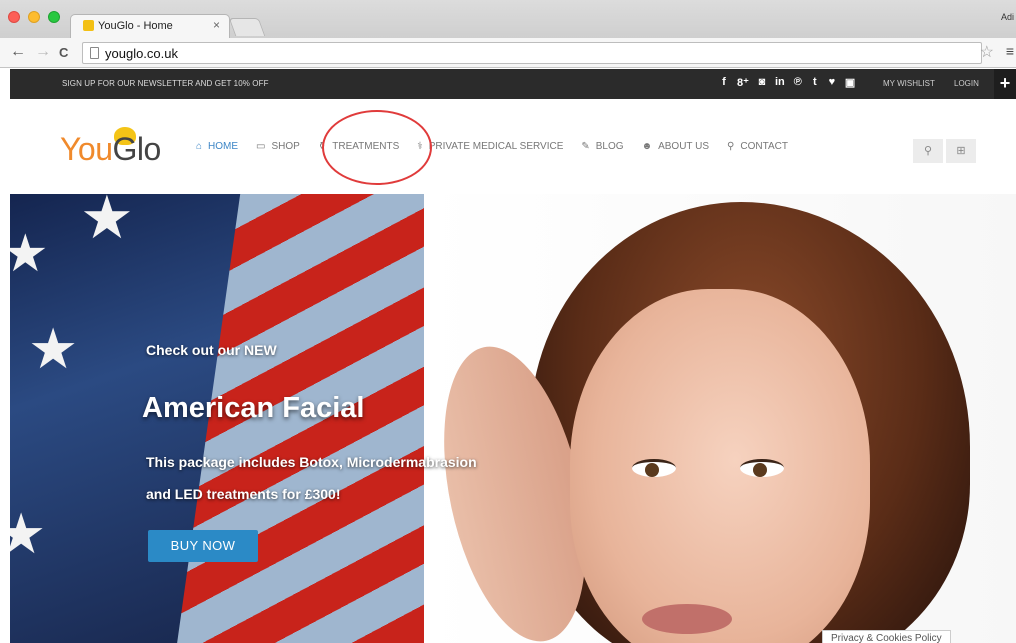 The image size is (1016, 643). I want to click on nav-label: CONTACT, so click(764, 146).